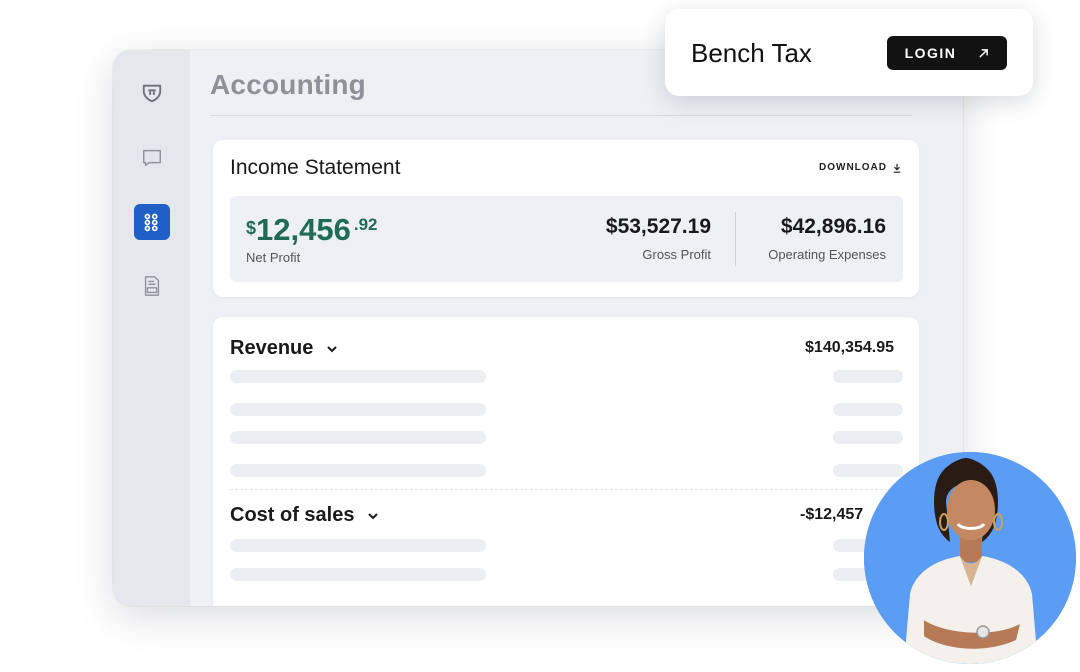  Describe the element at coordinates (897, 168) in the screenshot. I see `download-icon` at that location.